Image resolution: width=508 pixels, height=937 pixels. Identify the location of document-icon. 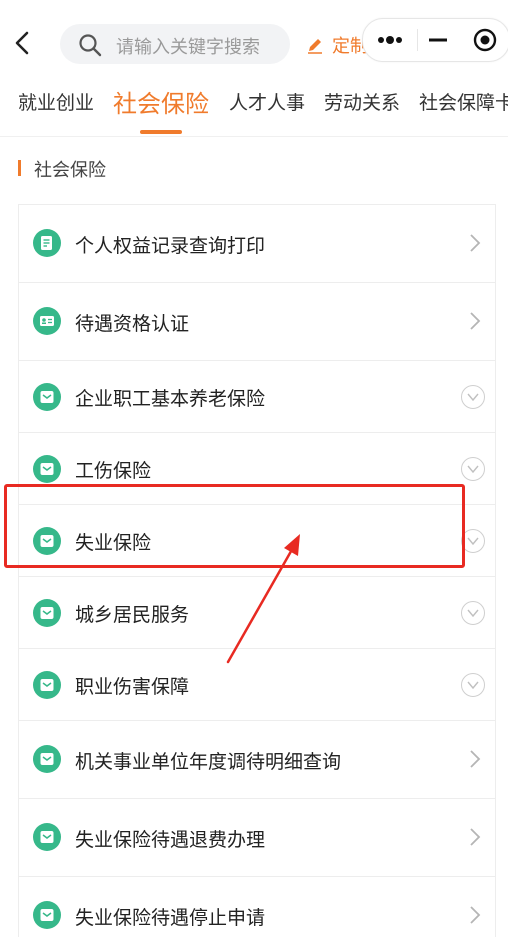
(47, 243).